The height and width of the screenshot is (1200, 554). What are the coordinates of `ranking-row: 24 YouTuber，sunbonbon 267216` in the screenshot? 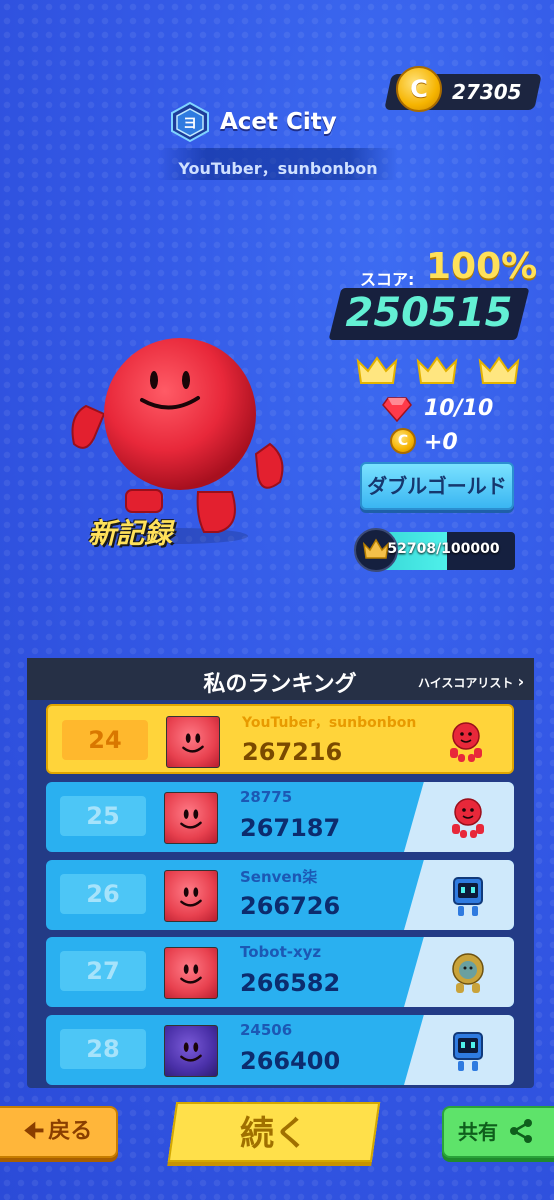 It's located at (280, 739).